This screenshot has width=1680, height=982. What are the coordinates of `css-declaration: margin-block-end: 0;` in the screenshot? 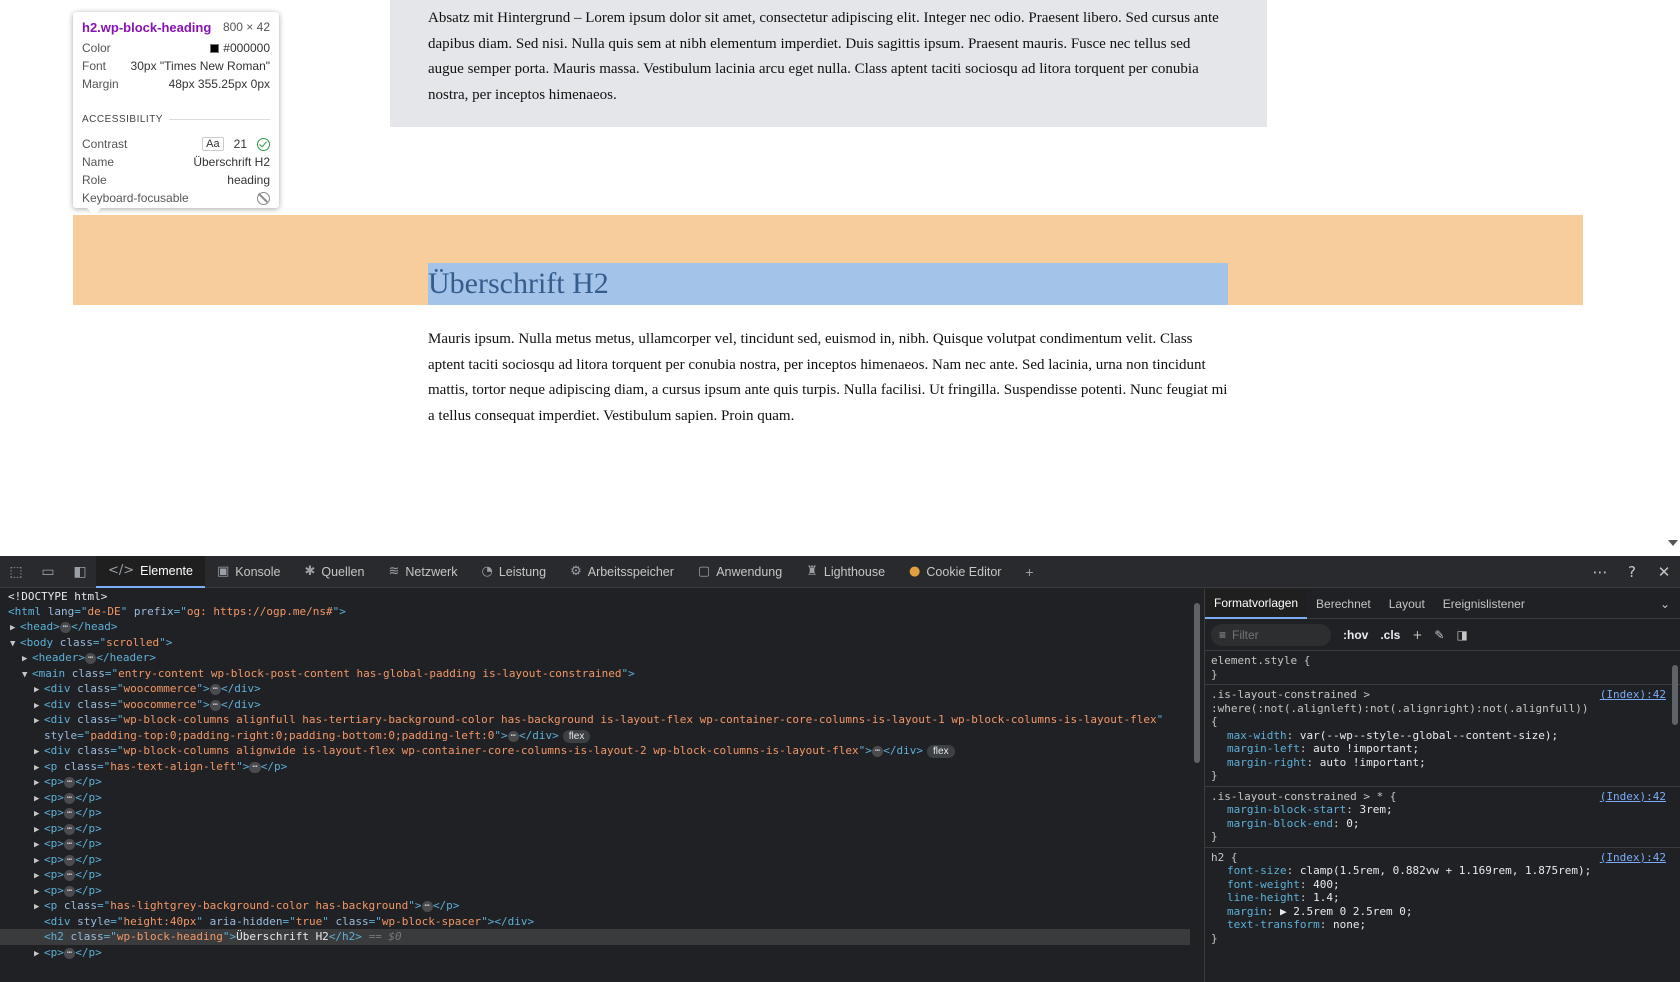 It's located at (1442, 824).